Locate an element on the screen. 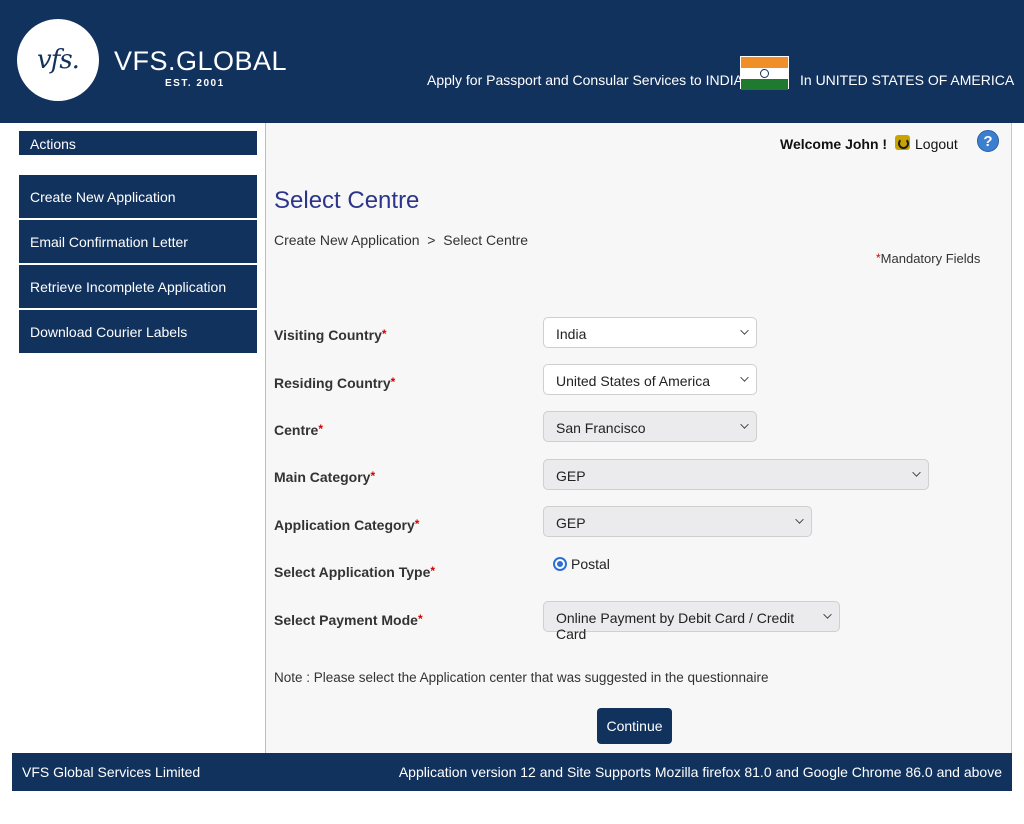 Image resolution: width=1024 pixels, height=824 pixels. mandatory-fields-note: *Mandatory Fields is located at coordinates (928, 258).